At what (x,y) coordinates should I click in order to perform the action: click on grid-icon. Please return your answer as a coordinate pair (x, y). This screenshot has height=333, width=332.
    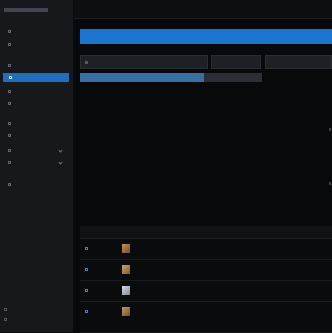
    Looking at the image, I should click on (9, 91).